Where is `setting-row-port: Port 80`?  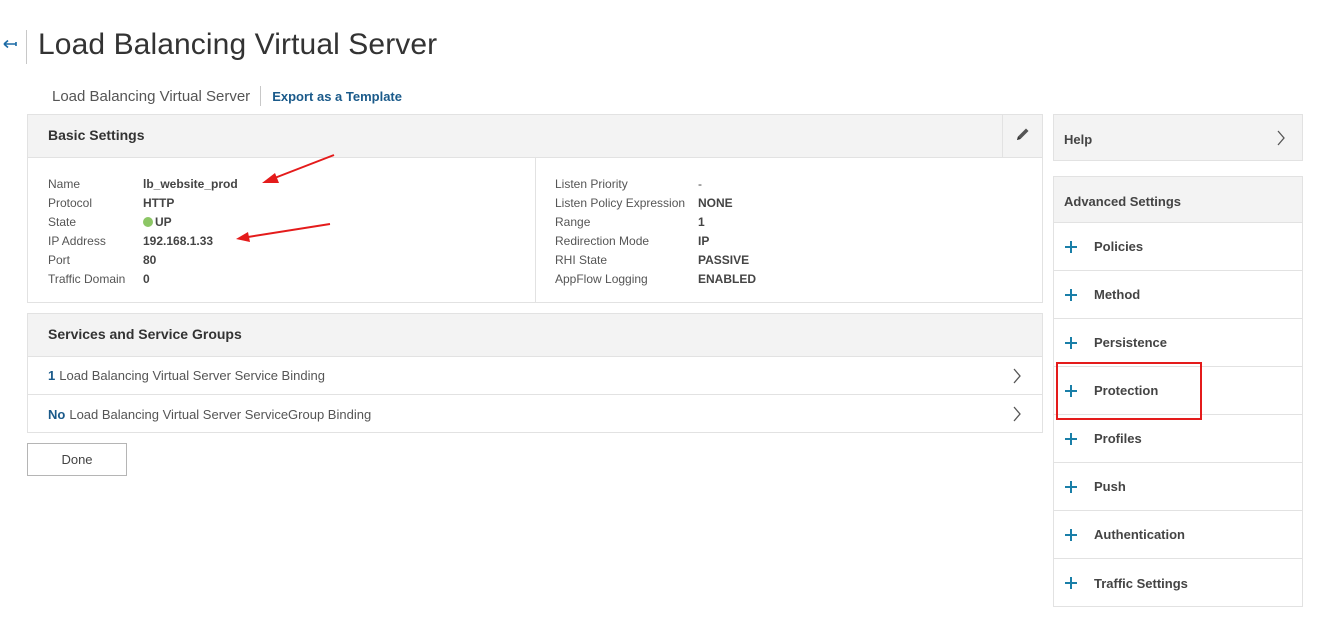
setting-row-port: Port 80 is located at coordinates (143, 260).